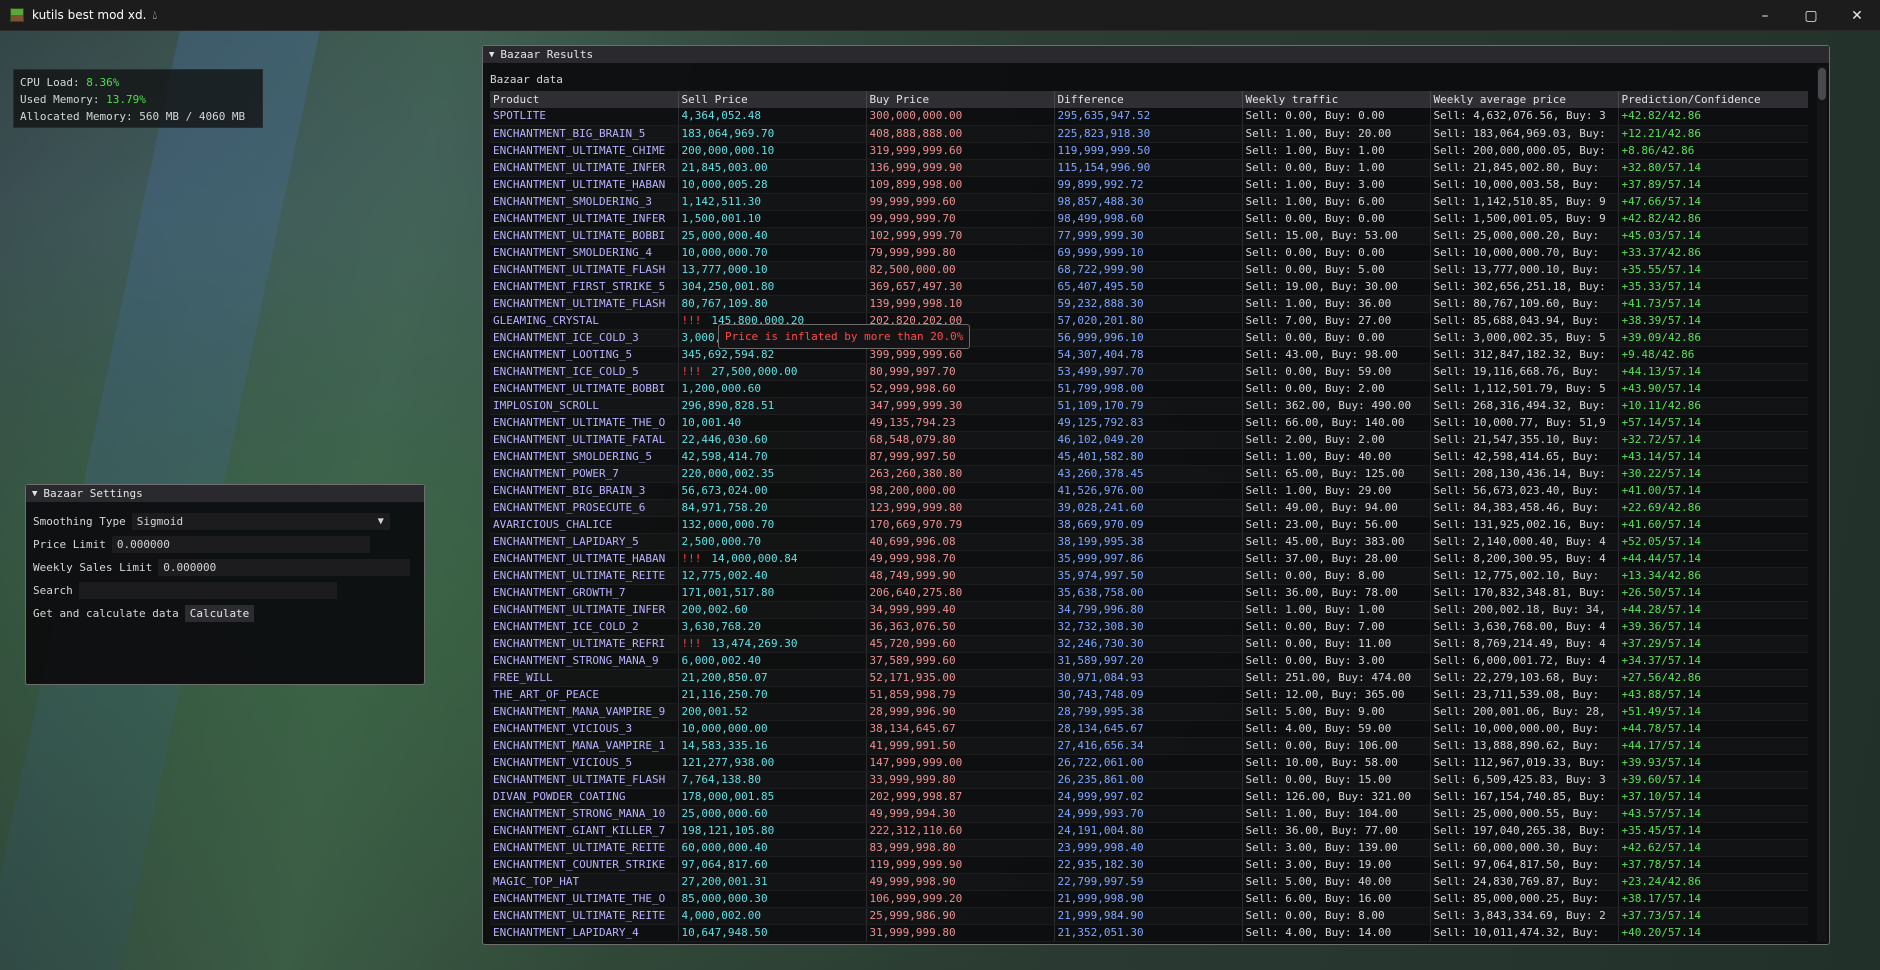  Describe the element at coordinates (584, 576) in the screenshot. I see `cell-product: ENCHANTMENT_ULTIMATE_REITE` at that location.